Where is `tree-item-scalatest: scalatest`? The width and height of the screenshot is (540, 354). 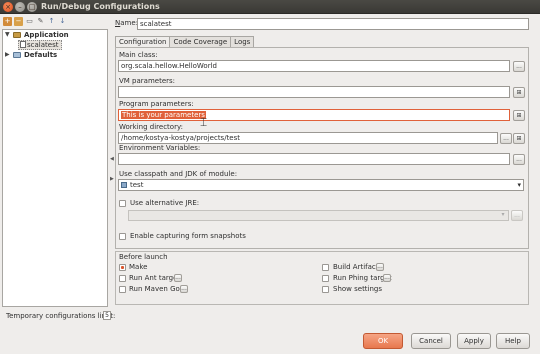
tree-item-scalatest: scalatest is located at coordinates (55, 45).